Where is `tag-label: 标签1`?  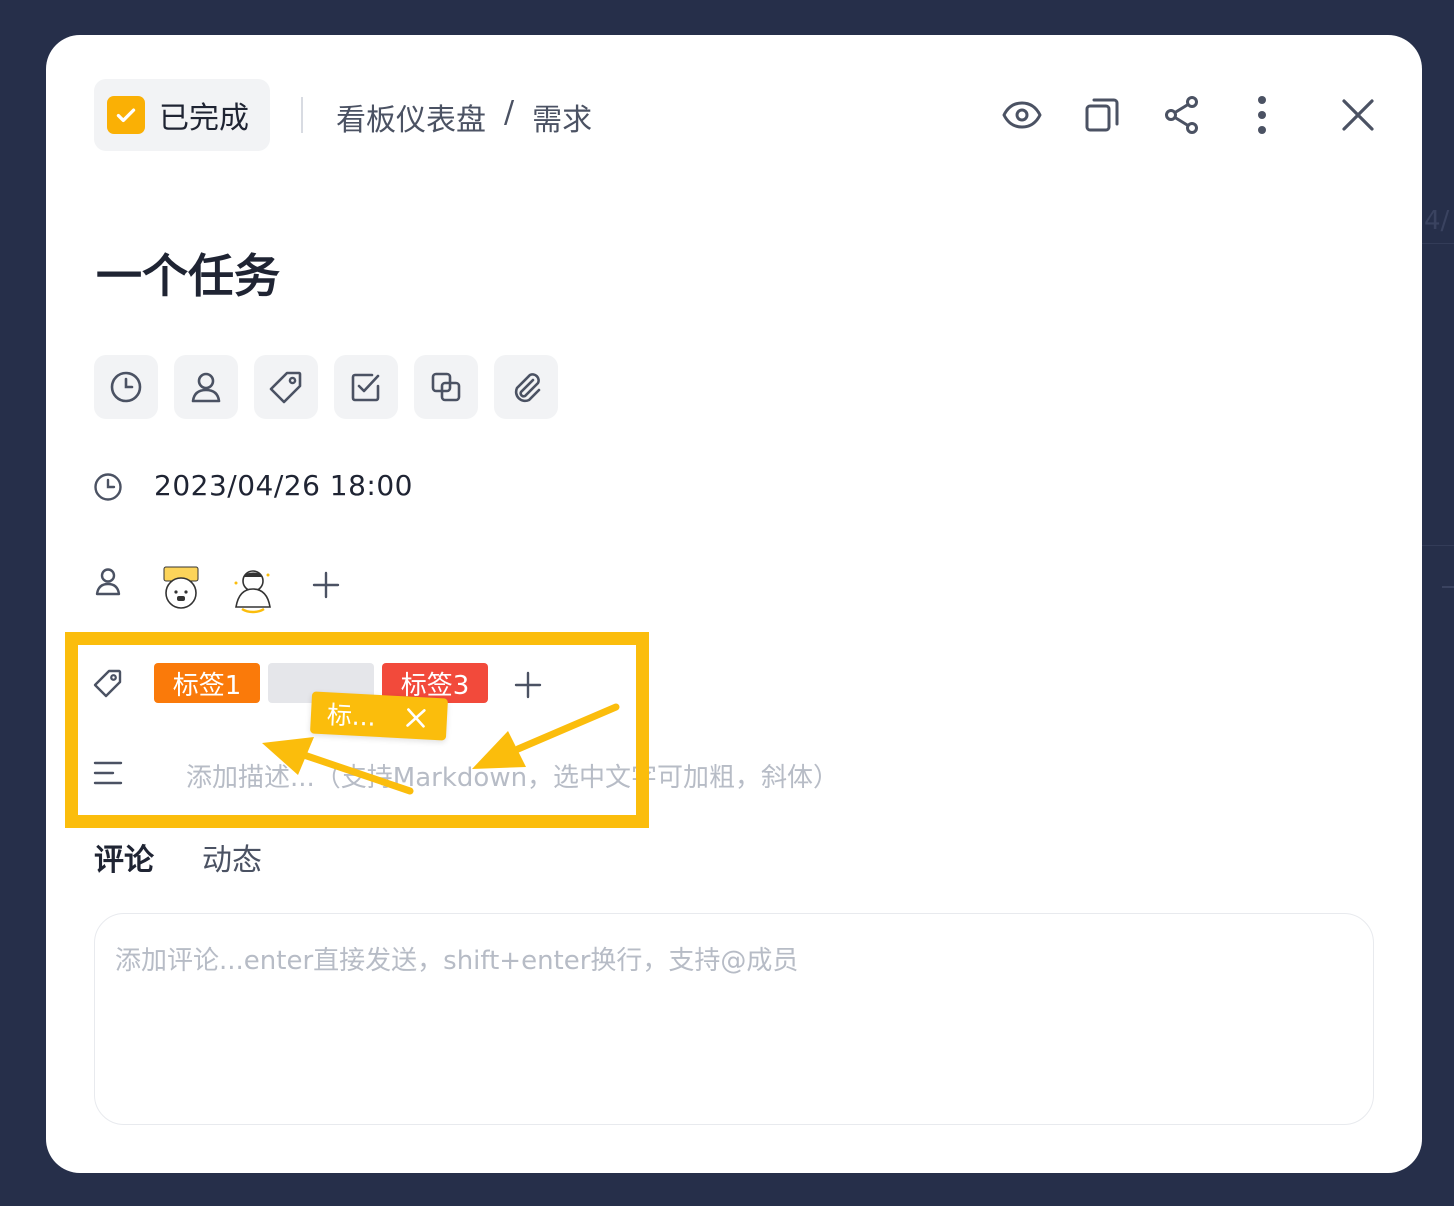 tag-label: 标签1 is located at coordinates (207, 685).